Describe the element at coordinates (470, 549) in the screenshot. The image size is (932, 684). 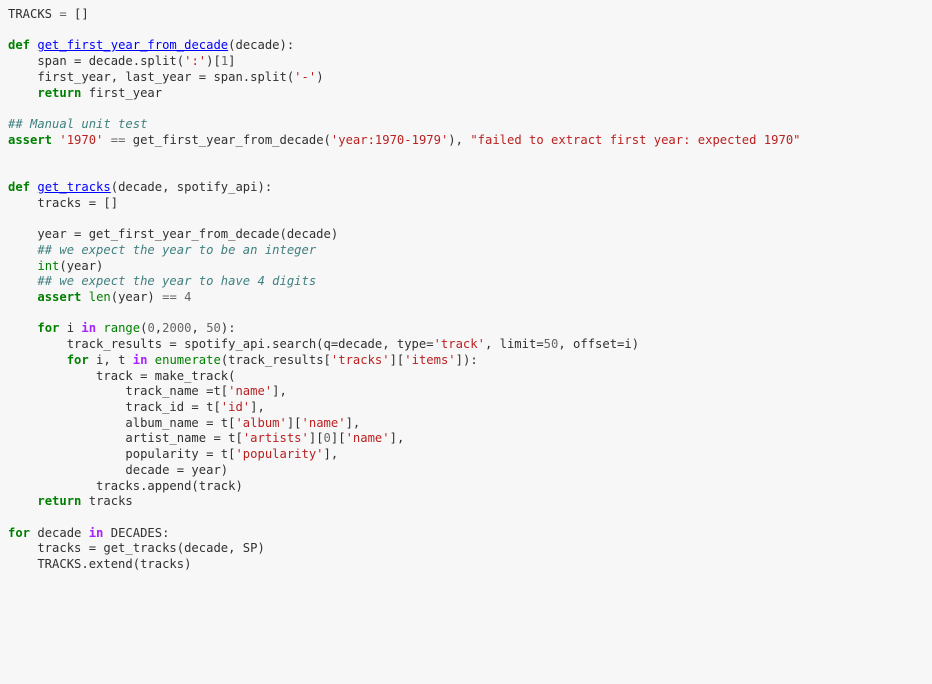
I see `code-line: tracks = get_tracks(decade, SP)` at that location.